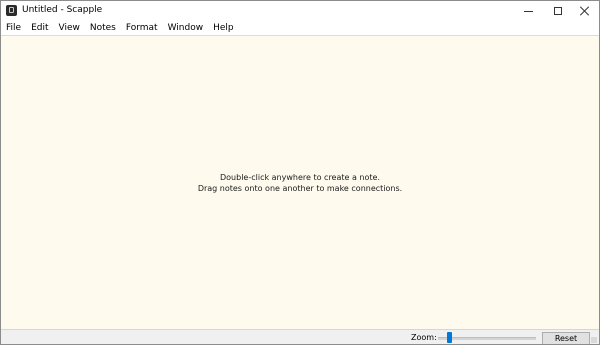 The height and width of the screenshot is (345, 600). What do you see at coordinates (300, 28) in the screenshot?
I see `menu-bar: File Edit View Notes Format Window Help` at bounding box center [300, 28].